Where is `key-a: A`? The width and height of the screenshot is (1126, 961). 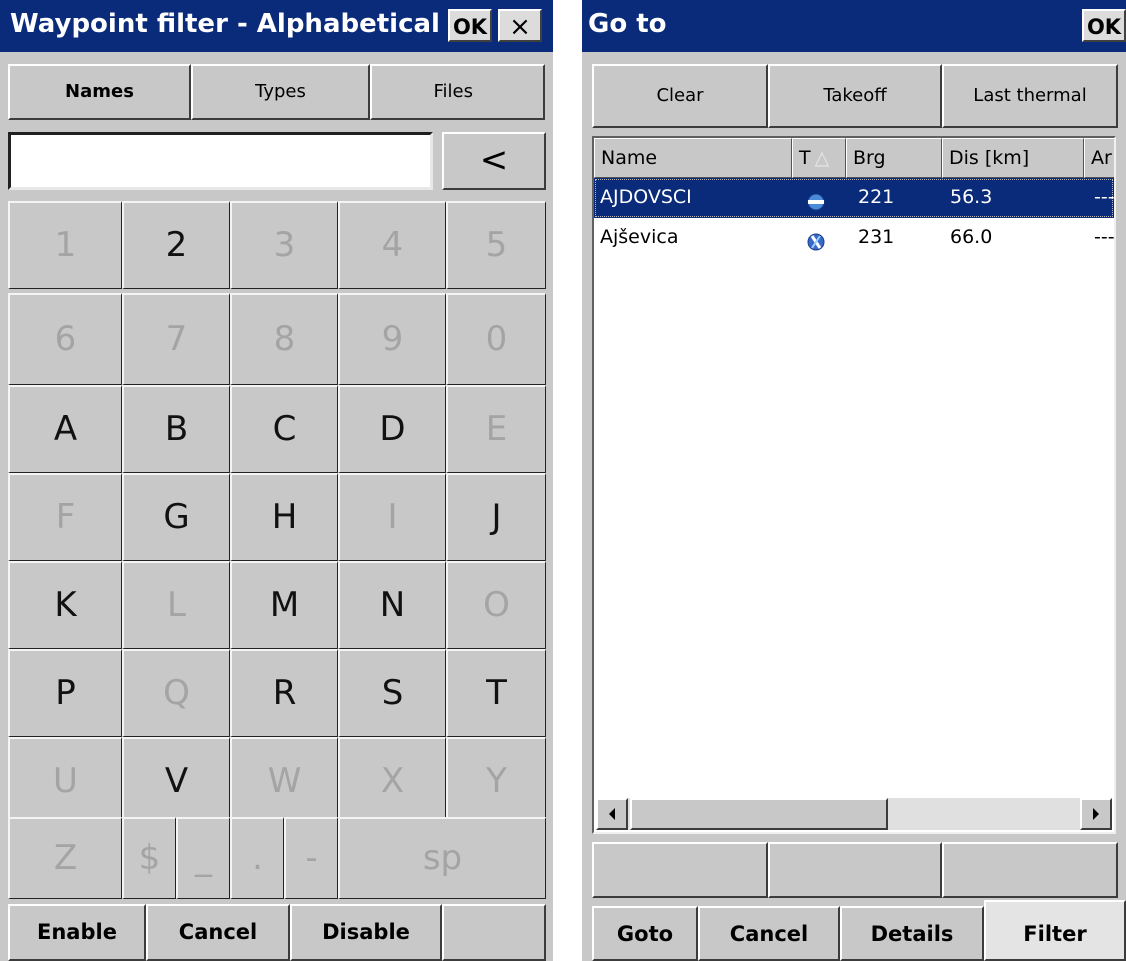 key-a: A is located at coordinates (65, 429).